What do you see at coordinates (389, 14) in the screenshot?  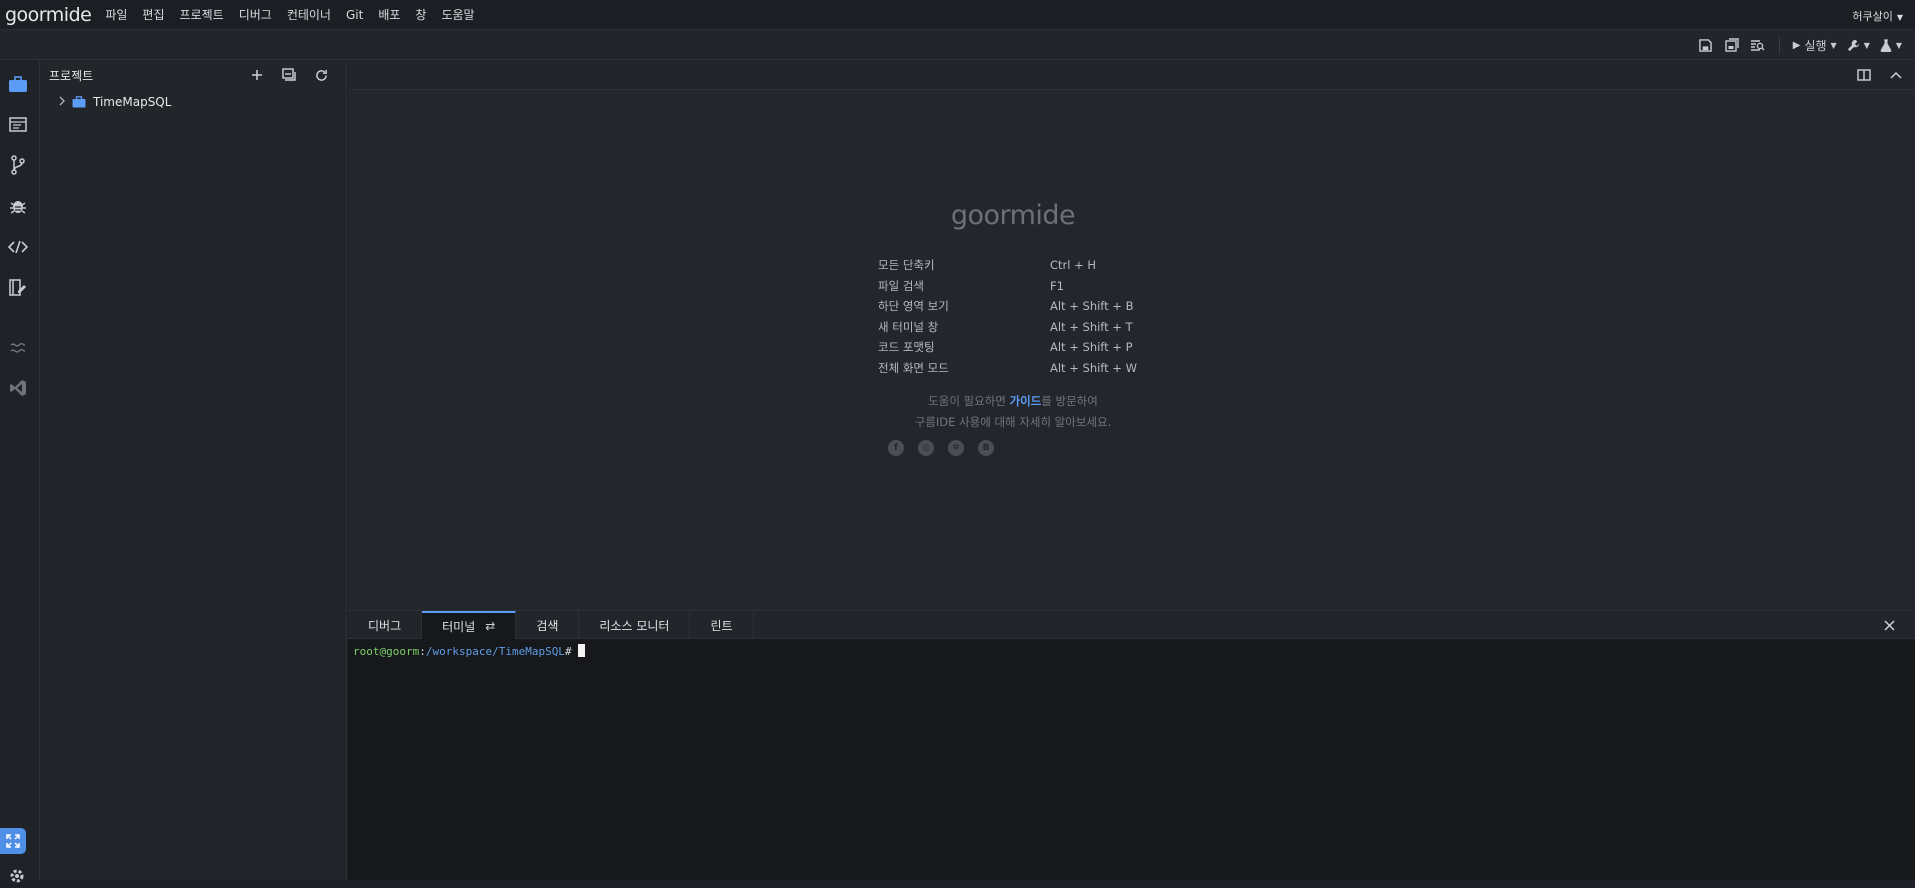 I see `menu-deploy: 배포` at bounding box center [389, 14].